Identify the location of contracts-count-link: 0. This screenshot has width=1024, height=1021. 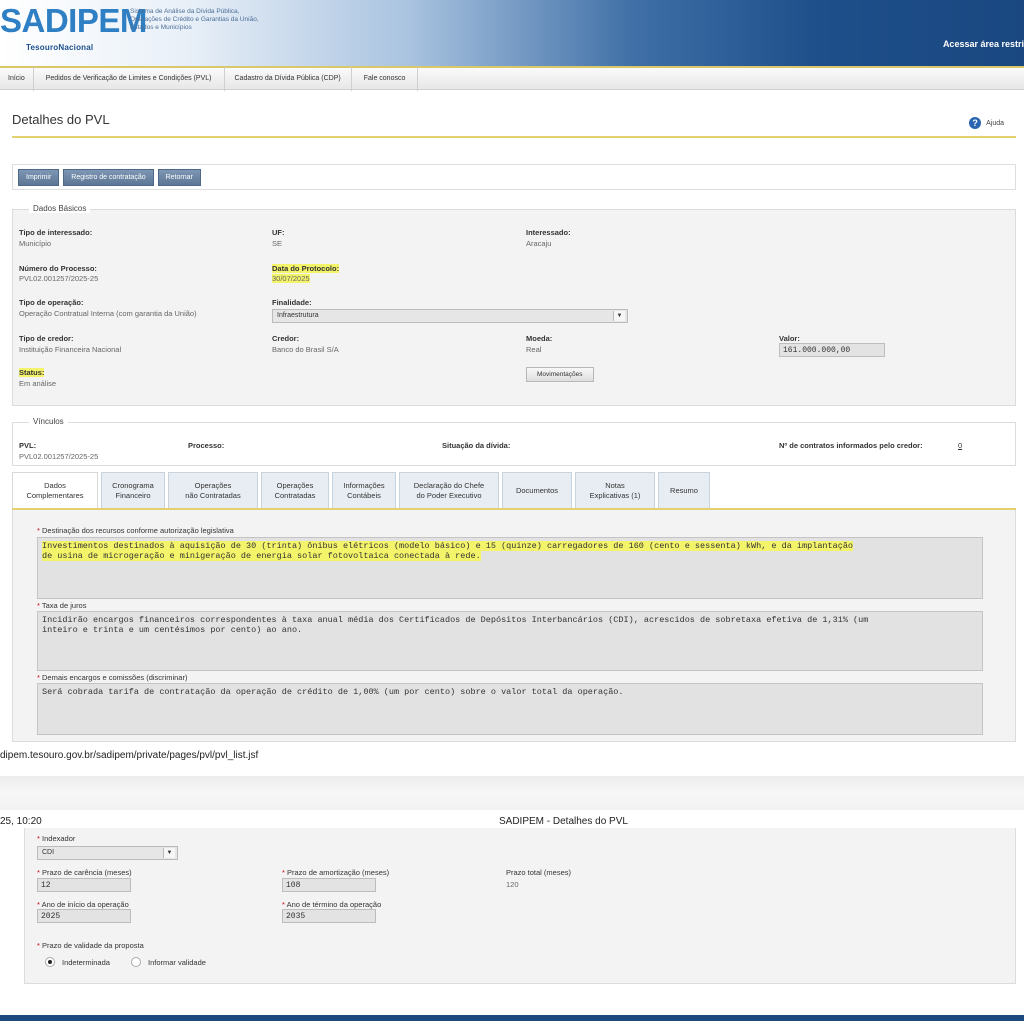
(960, 445).